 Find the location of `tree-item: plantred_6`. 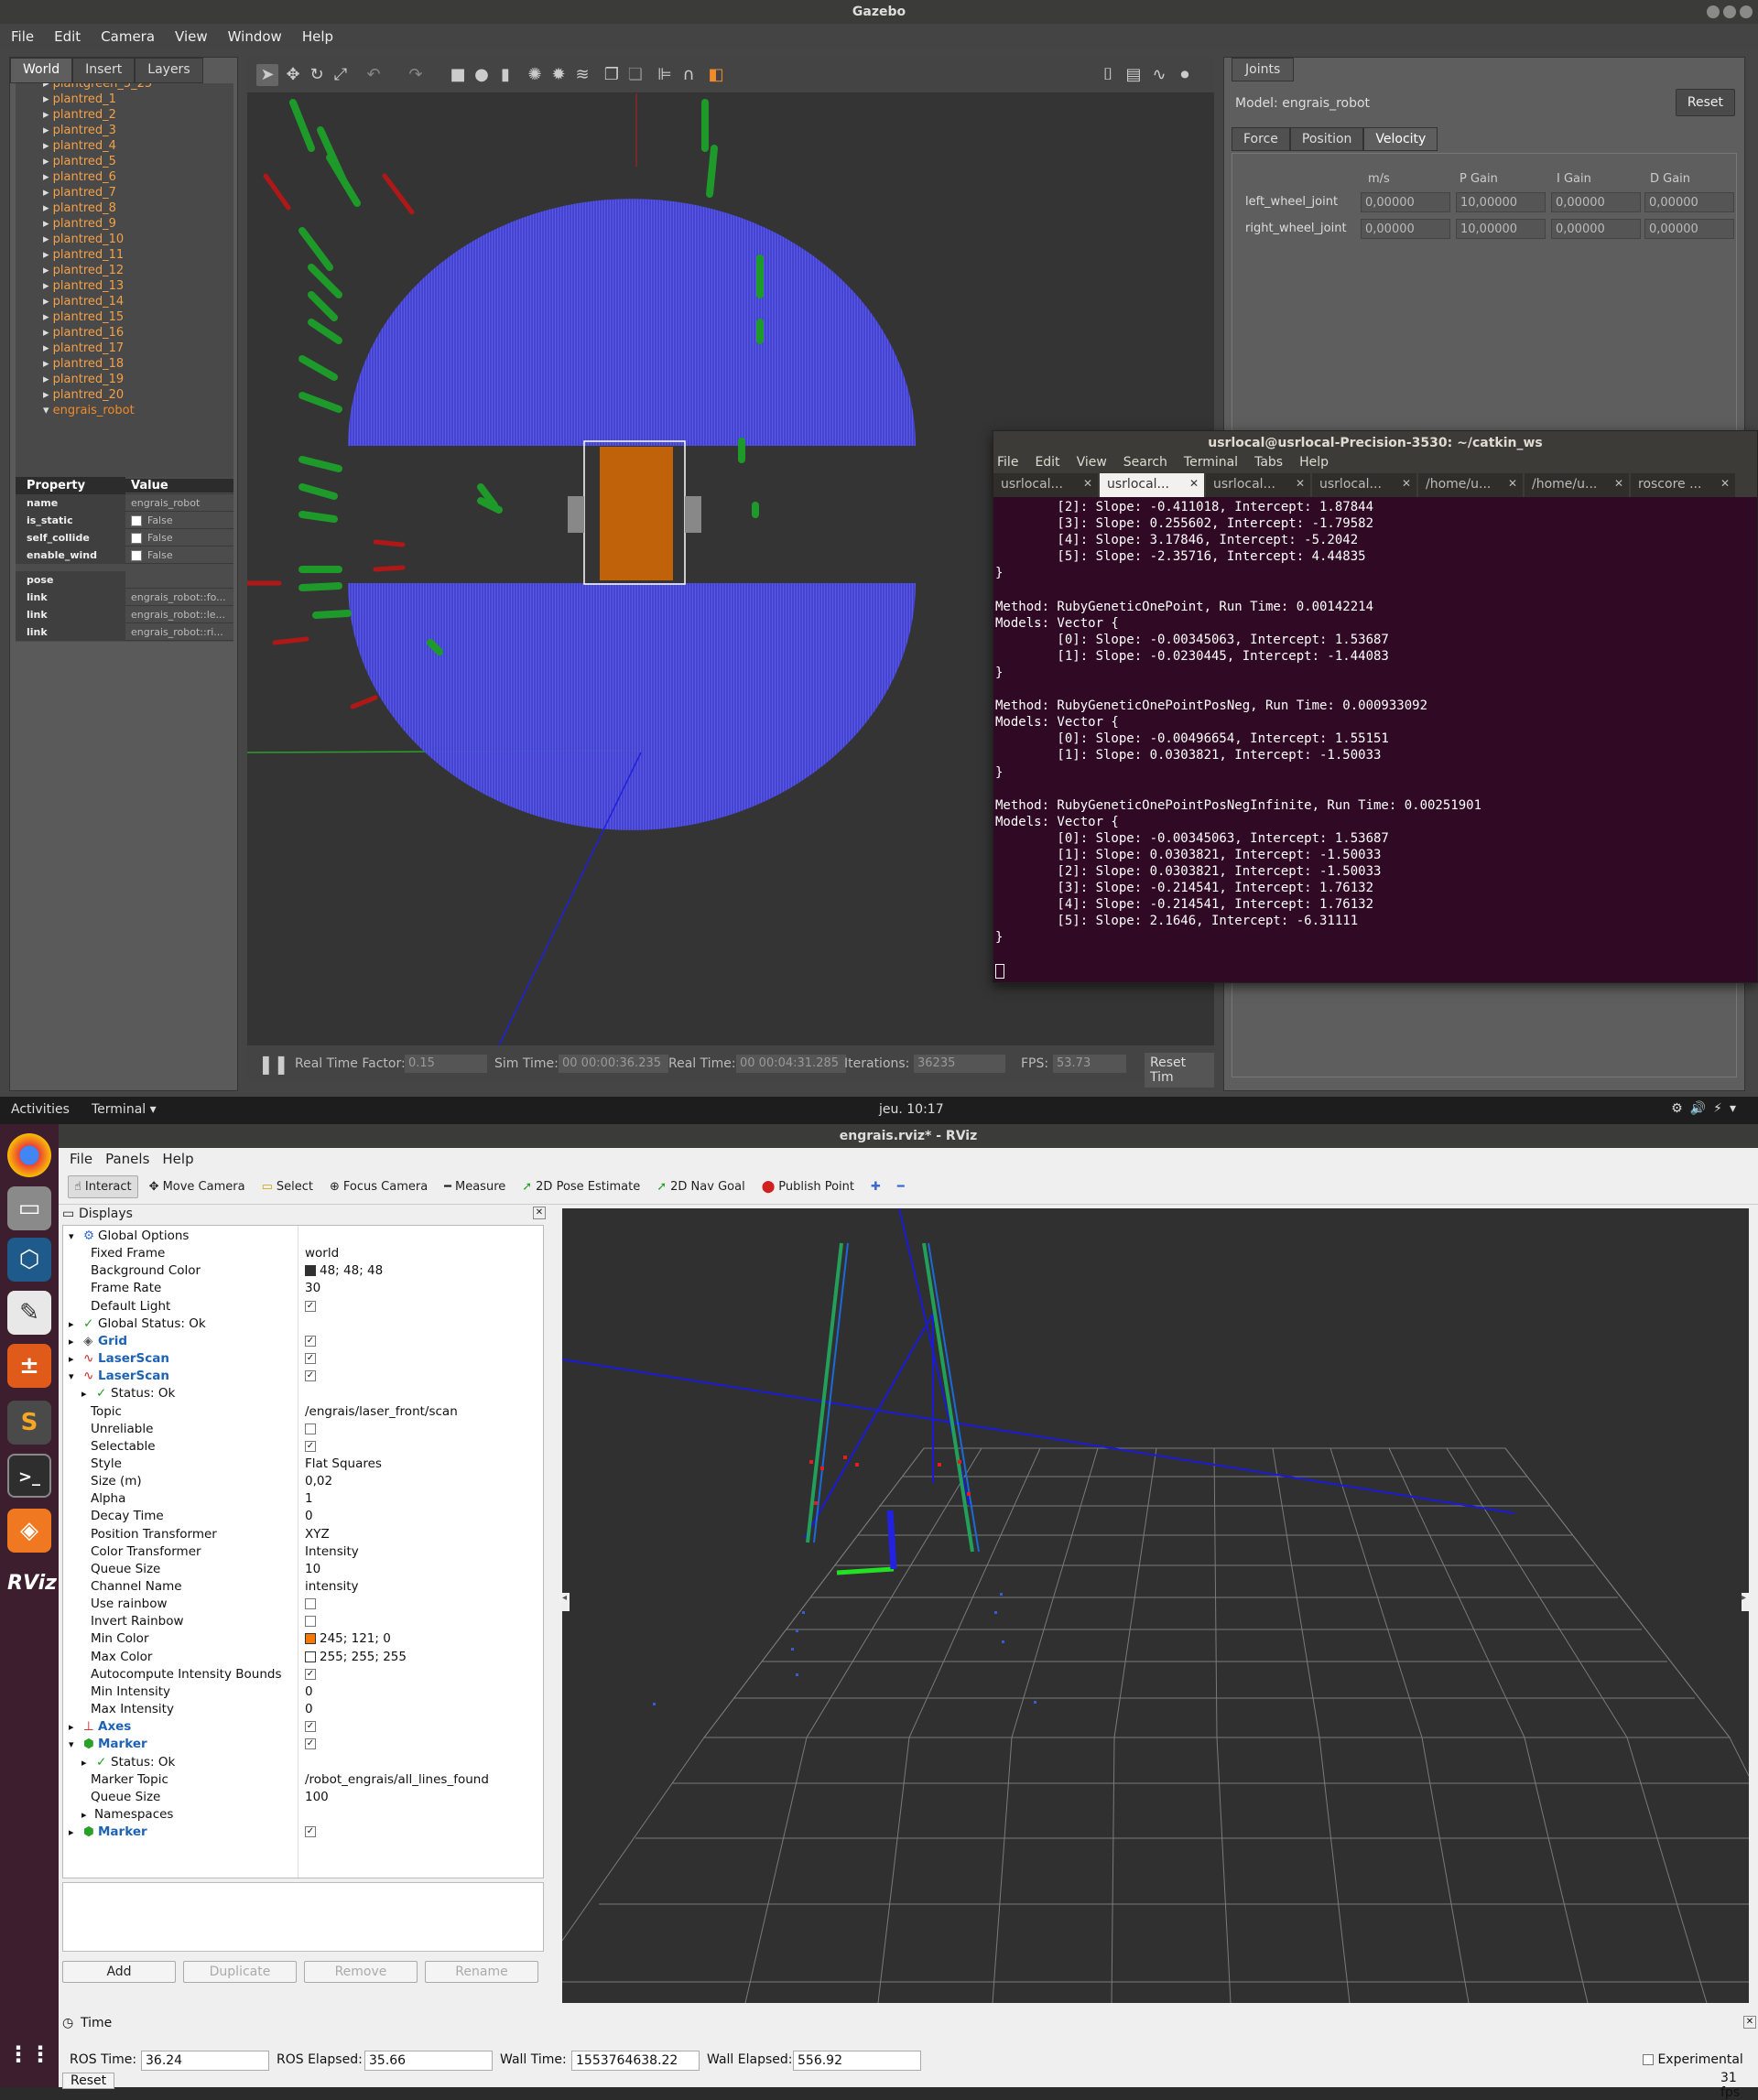

tree-item: plantred_6 is located at coordinates (138, 177).